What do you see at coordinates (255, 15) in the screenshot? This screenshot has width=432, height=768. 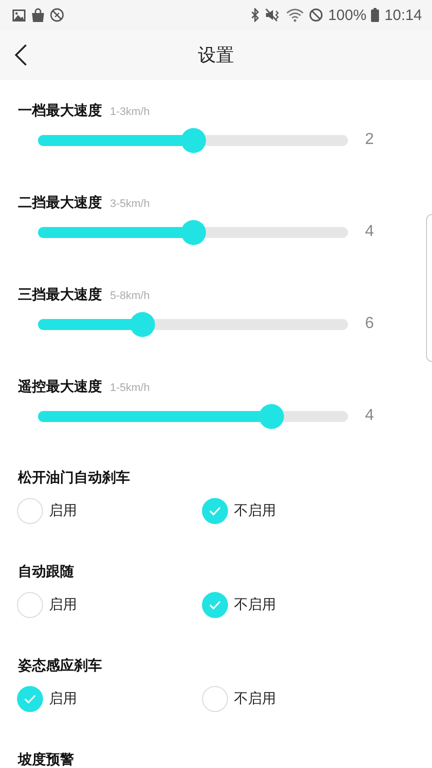 I see `bluetooth-icon` at bounding box center [255, 15].